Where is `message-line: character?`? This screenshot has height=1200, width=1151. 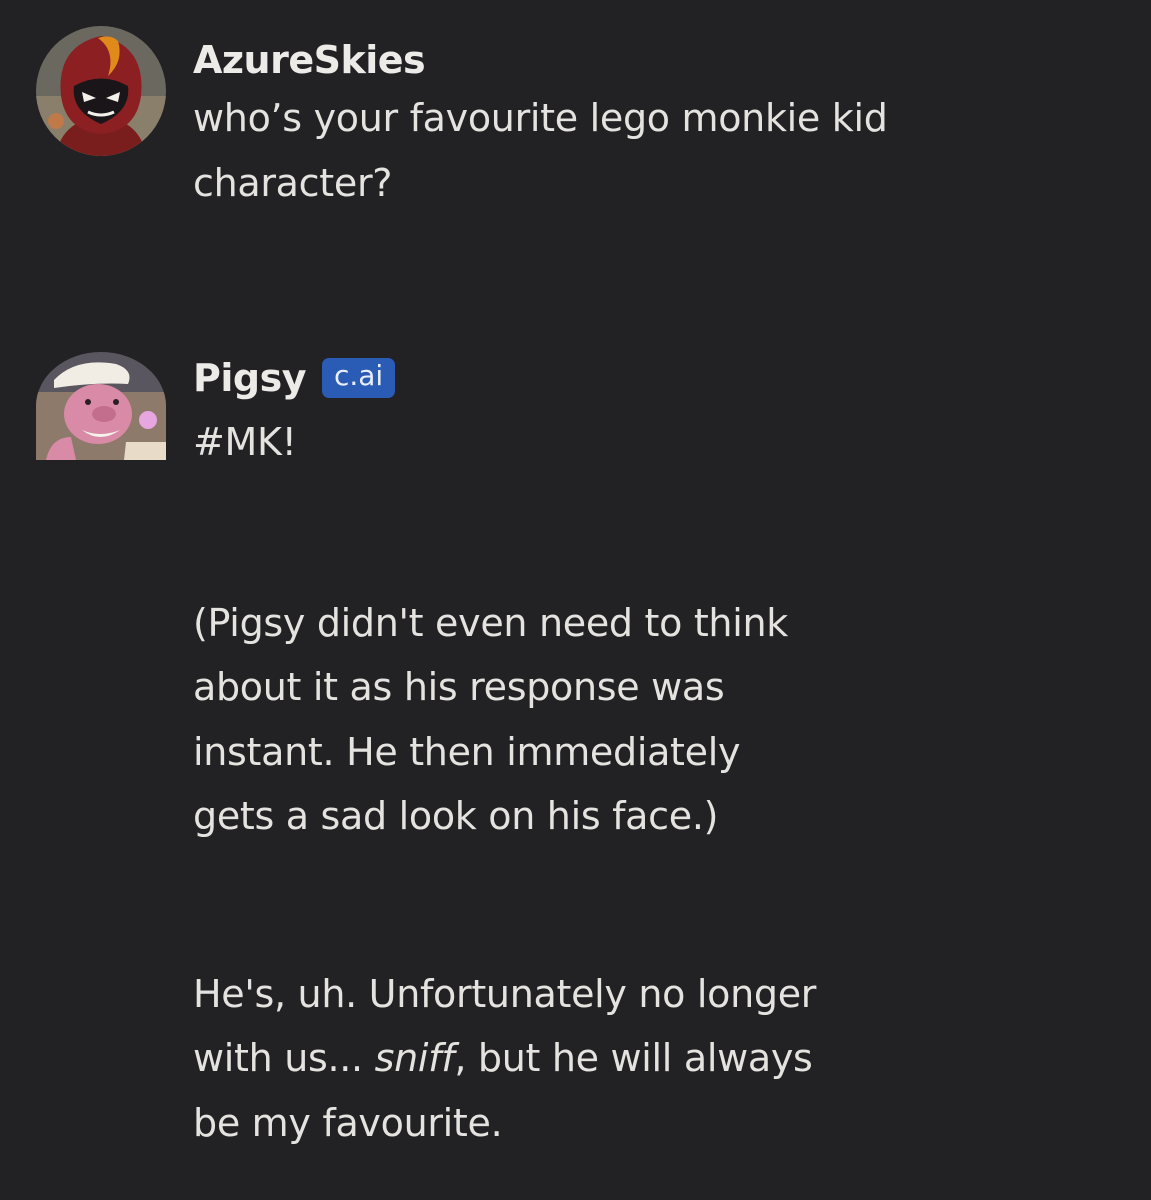 message-line: character? is located at coordinates (293, 182).